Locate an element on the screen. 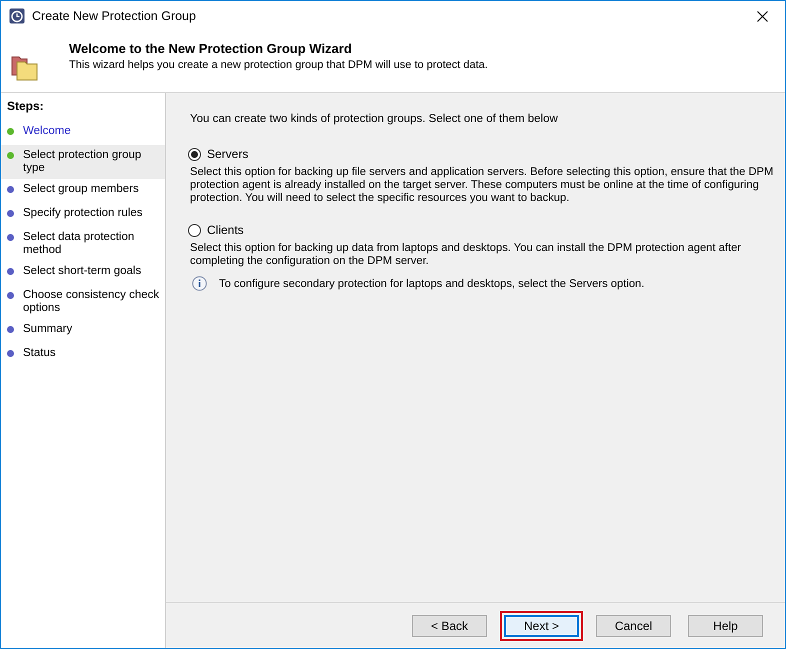  step-label: Choose consistency check options is located at coordinates (91, 302).